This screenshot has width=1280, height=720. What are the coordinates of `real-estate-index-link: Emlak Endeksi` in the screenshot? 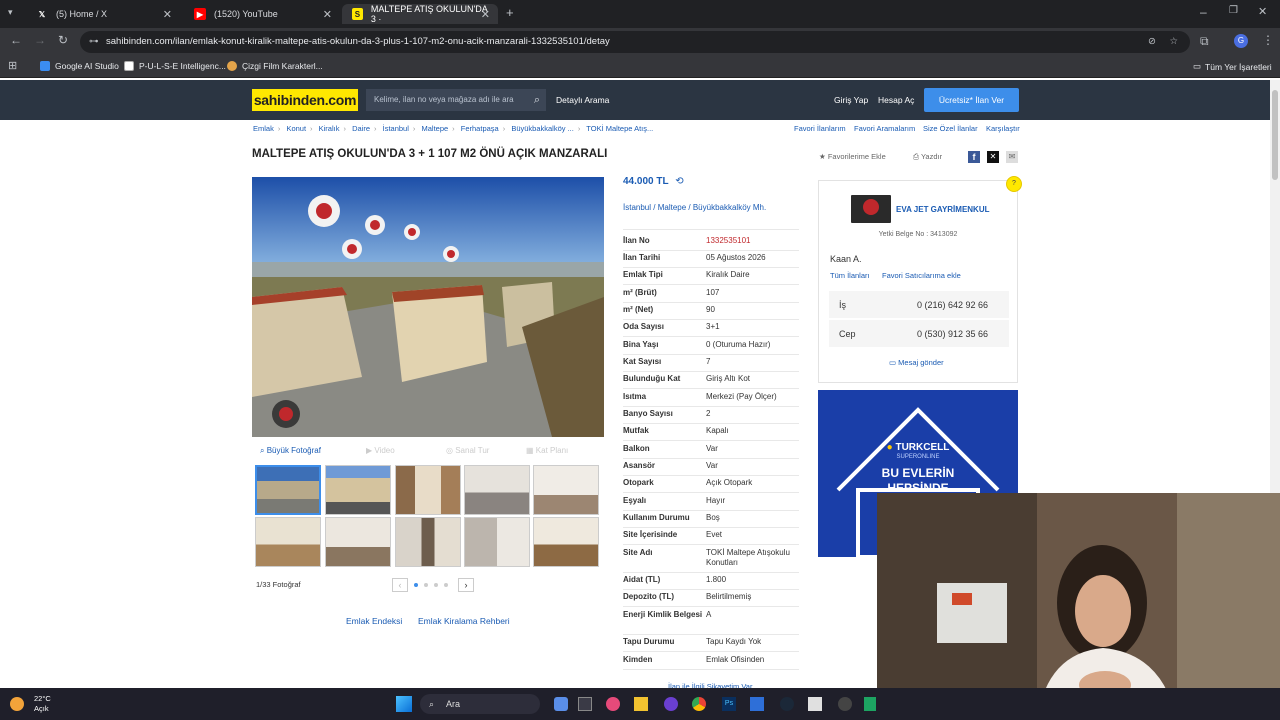 It's located at (374, 621).